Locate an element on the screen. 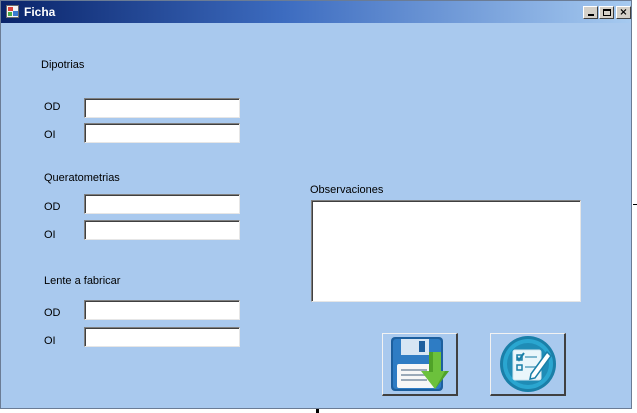  edit-button is located at coordinates (528, 364).